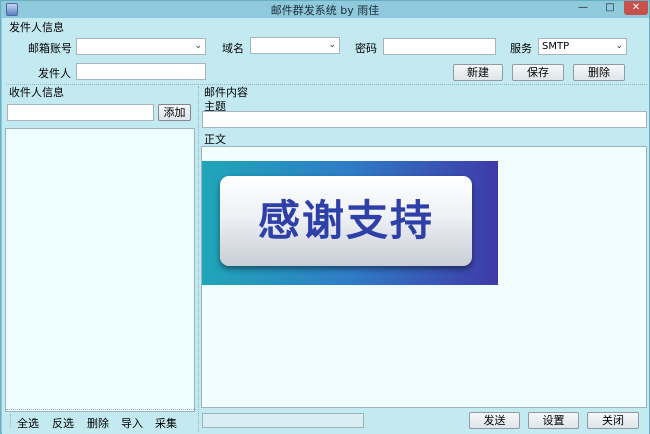 The width and height of the screenshot is (650, 434). What do you see at coordinates (141, 71) in the screenshot?
I see `sender-name-field` at bounding box center [141, 71].